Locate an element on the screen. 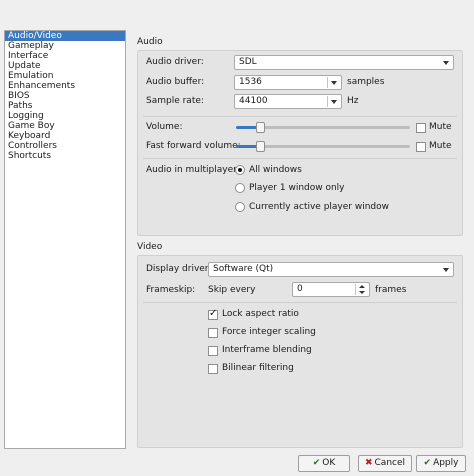 This screenshot has width=474, height=476. volume-mute-checkbox is located at coordinates (421, 128).